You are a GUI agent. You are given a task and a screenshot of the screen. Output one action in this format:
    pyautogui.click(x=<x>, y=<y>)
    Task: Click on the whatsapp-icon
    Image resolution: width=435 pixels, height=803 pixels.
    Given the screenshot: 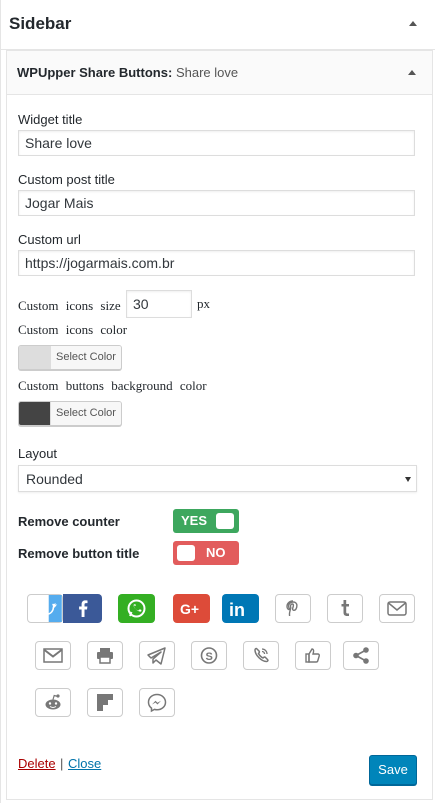 What is the action you would take?
    pyautogui.click(x=136, y=608)
    